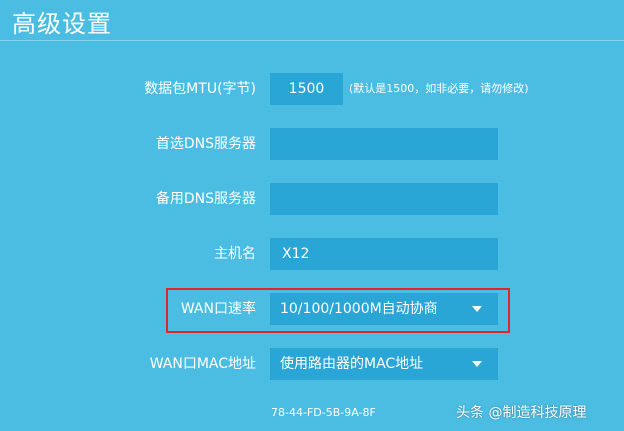  I want to click on wan-mac-selected-value: 使用路由器的MAC地址, so click(352, 364).